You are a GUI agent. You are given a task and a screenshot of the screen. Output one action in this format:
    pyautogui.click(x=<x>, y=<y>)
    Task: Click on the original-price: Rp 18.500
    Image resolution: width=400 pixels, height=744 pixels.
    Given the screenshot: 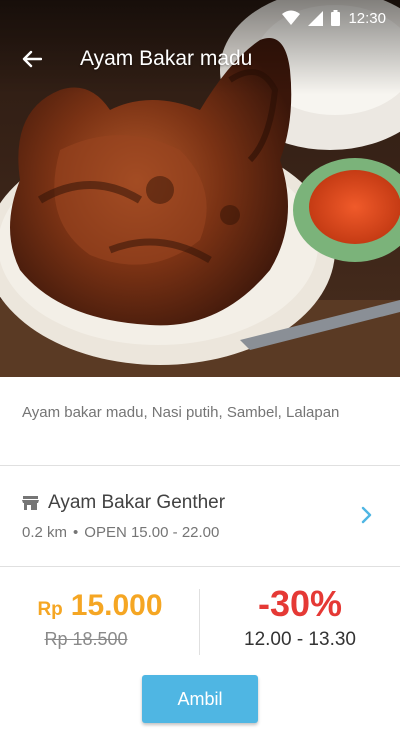 What is the action you would take?
    pyautogui.click(x=86, y=639)
    